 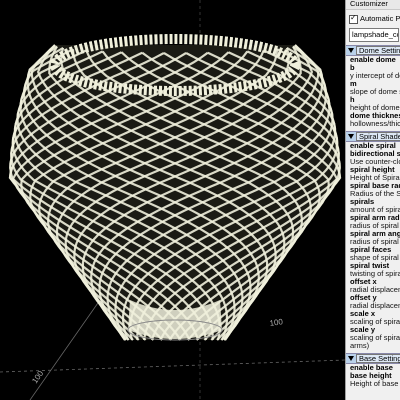 What do you see at coordinates (65, 349) in the screenshot?
I see `y-axis-line` at bounding box center [65, 349].